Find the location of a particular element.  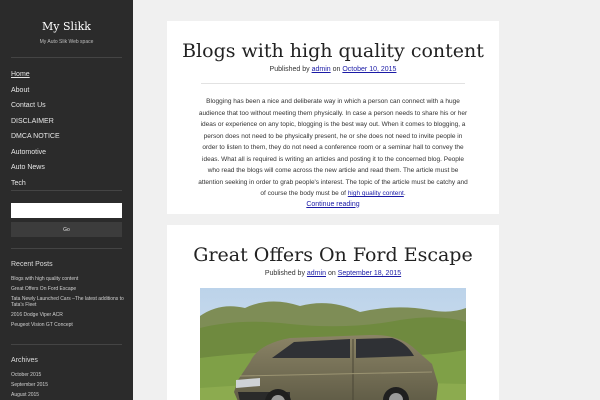

continue-reading-link: Continue reading is located at coordinates (333, 204).